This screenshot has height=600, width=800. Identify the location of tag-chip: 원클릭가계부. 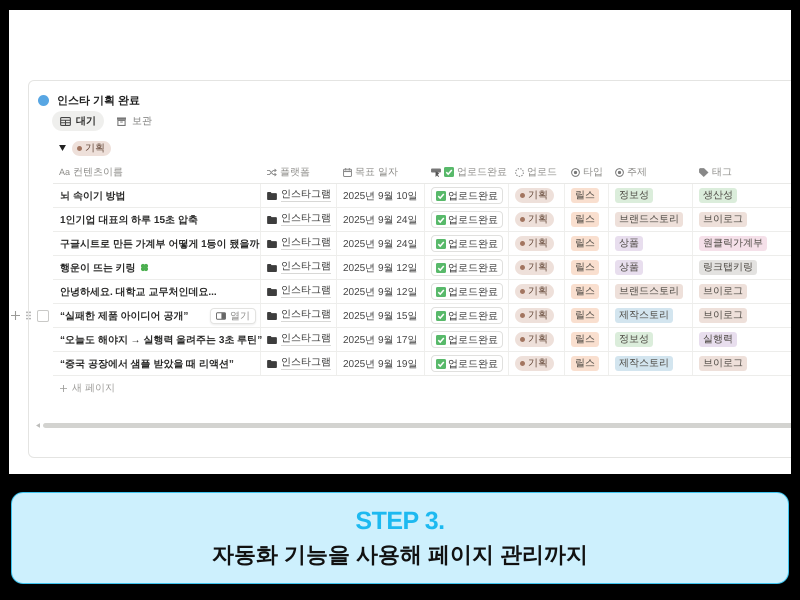
(733, 243).